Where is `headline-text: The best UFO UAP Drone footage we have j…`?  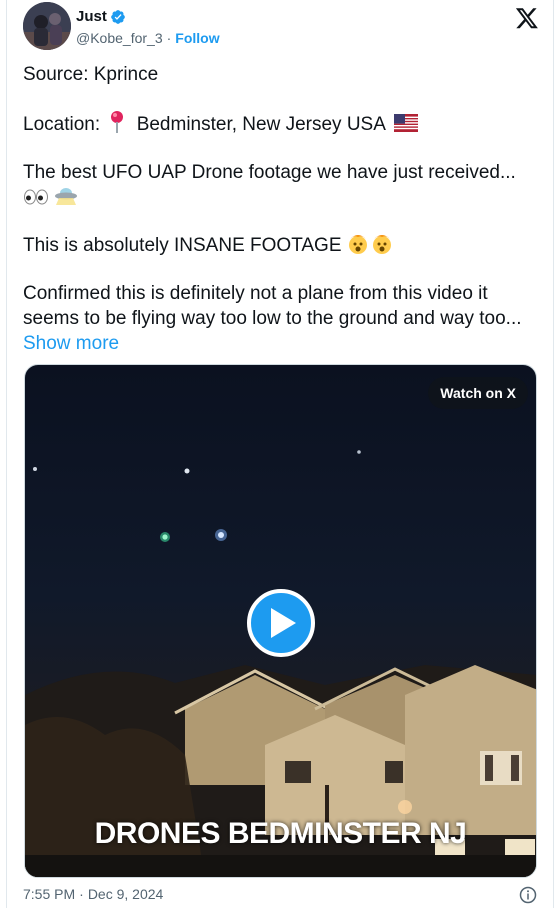
headline-text: The best UFO UAP Drone footage we have j… is located at coordinates (269, 172).